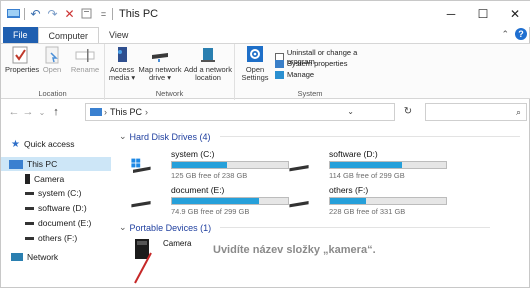 This screenshot has height=288, width=530. What do you see at coordinates (52, 55) in the screenshot?
I see `open-file-icon` at bounding box center [52, 55].